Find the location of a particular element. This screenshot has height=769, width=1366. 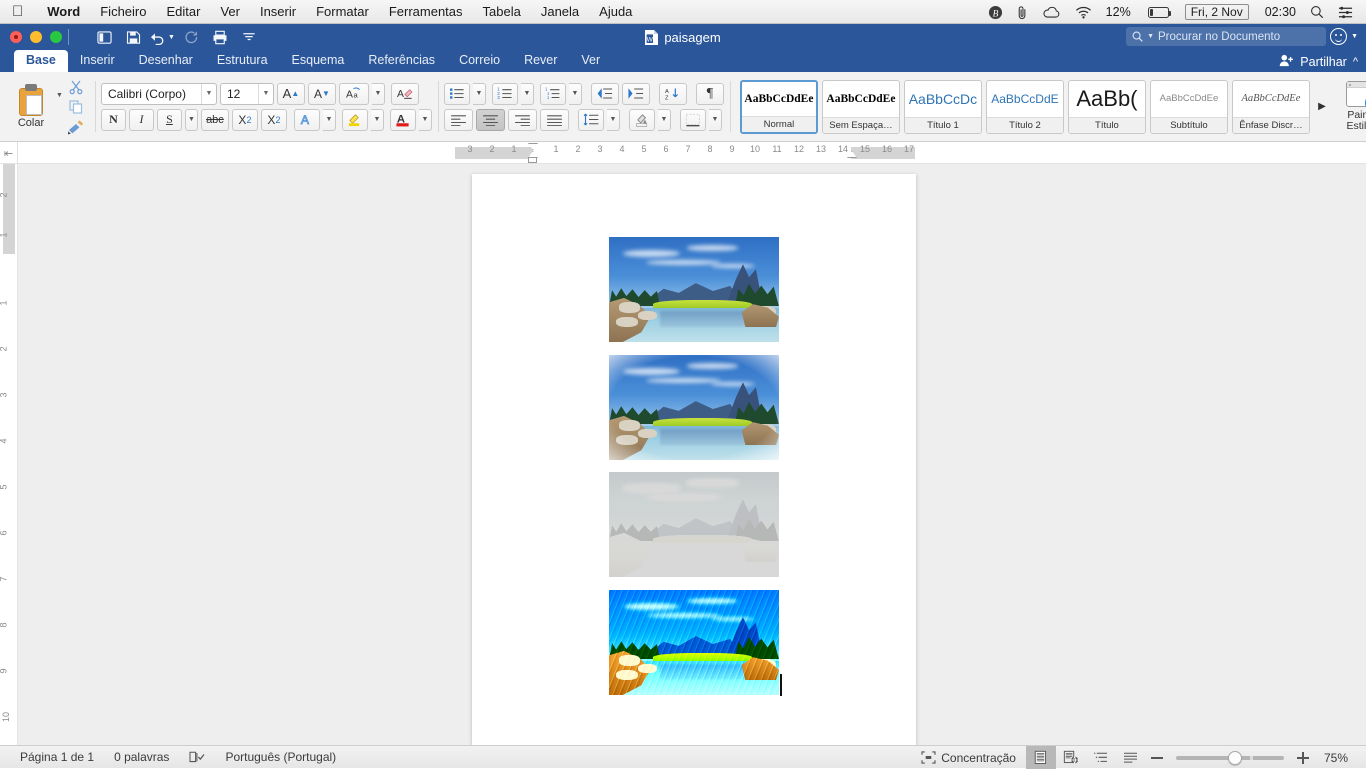

menu-item-editar: Editar is located at coordinates (183, 11).